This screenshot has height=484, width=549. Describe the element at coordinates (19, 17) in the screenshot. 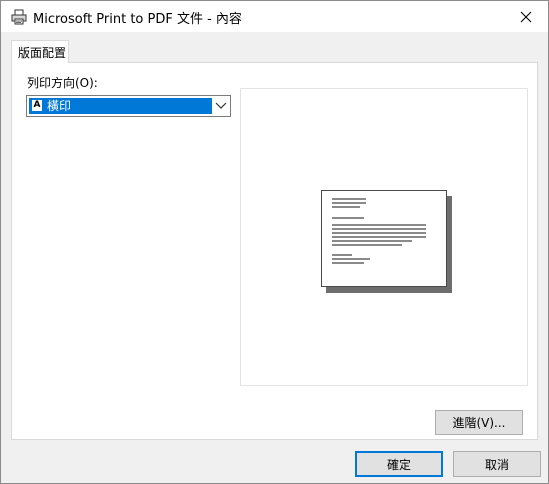

I see `printer-icon` at that location.